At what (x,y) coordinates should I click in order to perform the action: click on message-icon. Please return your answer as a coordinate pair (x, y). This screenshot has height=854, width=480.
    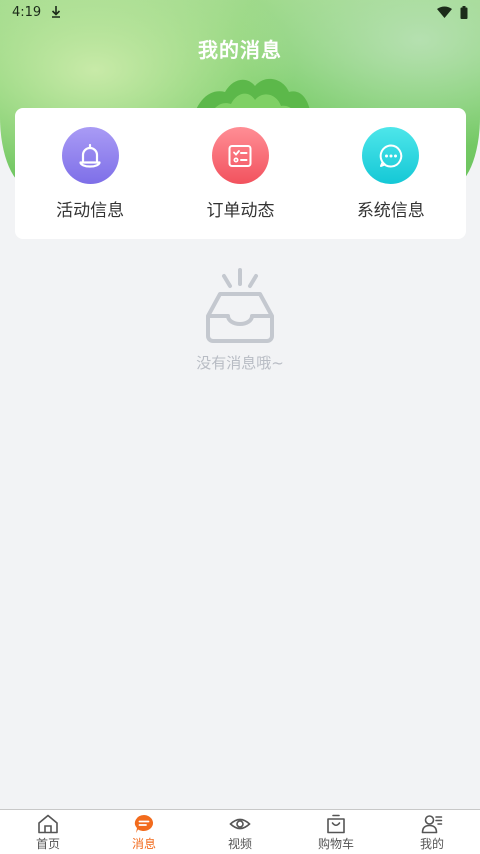
    Looking at the image, I should click on (144, 824).